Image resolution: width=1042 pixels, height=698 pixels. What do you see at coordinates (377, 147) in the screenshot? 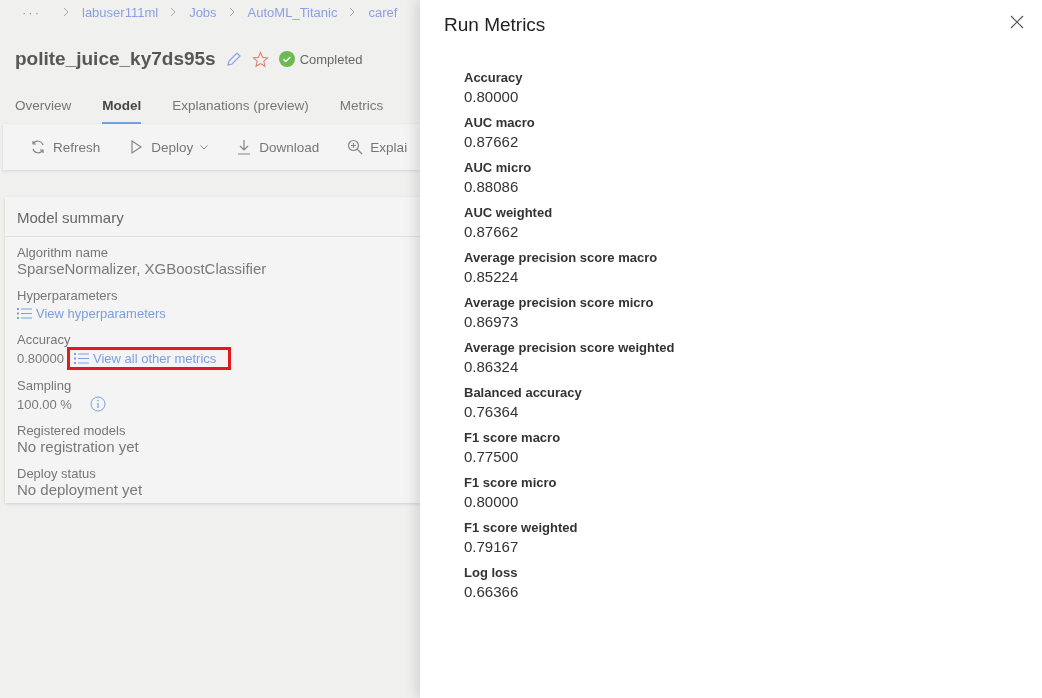
I see `toolbar-button: Explai` at bounding box center [377, 147].